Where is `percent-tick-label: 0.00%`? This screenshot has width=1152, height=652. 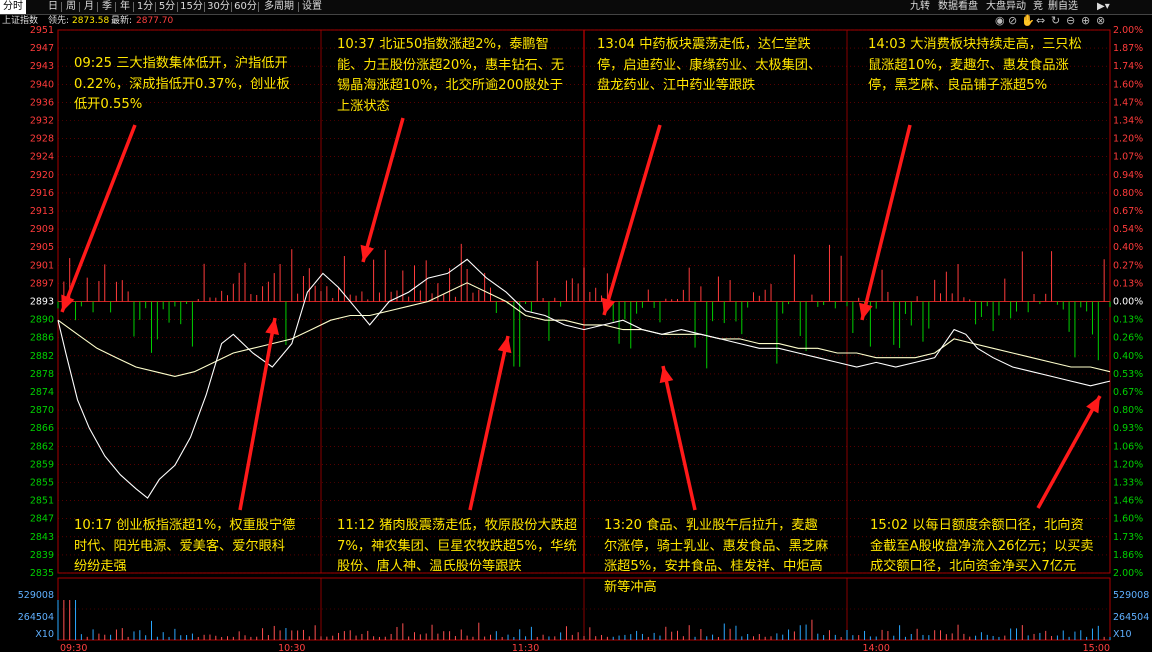 percent-tick-label: 0.00% is located at coordinates (1128, 302).